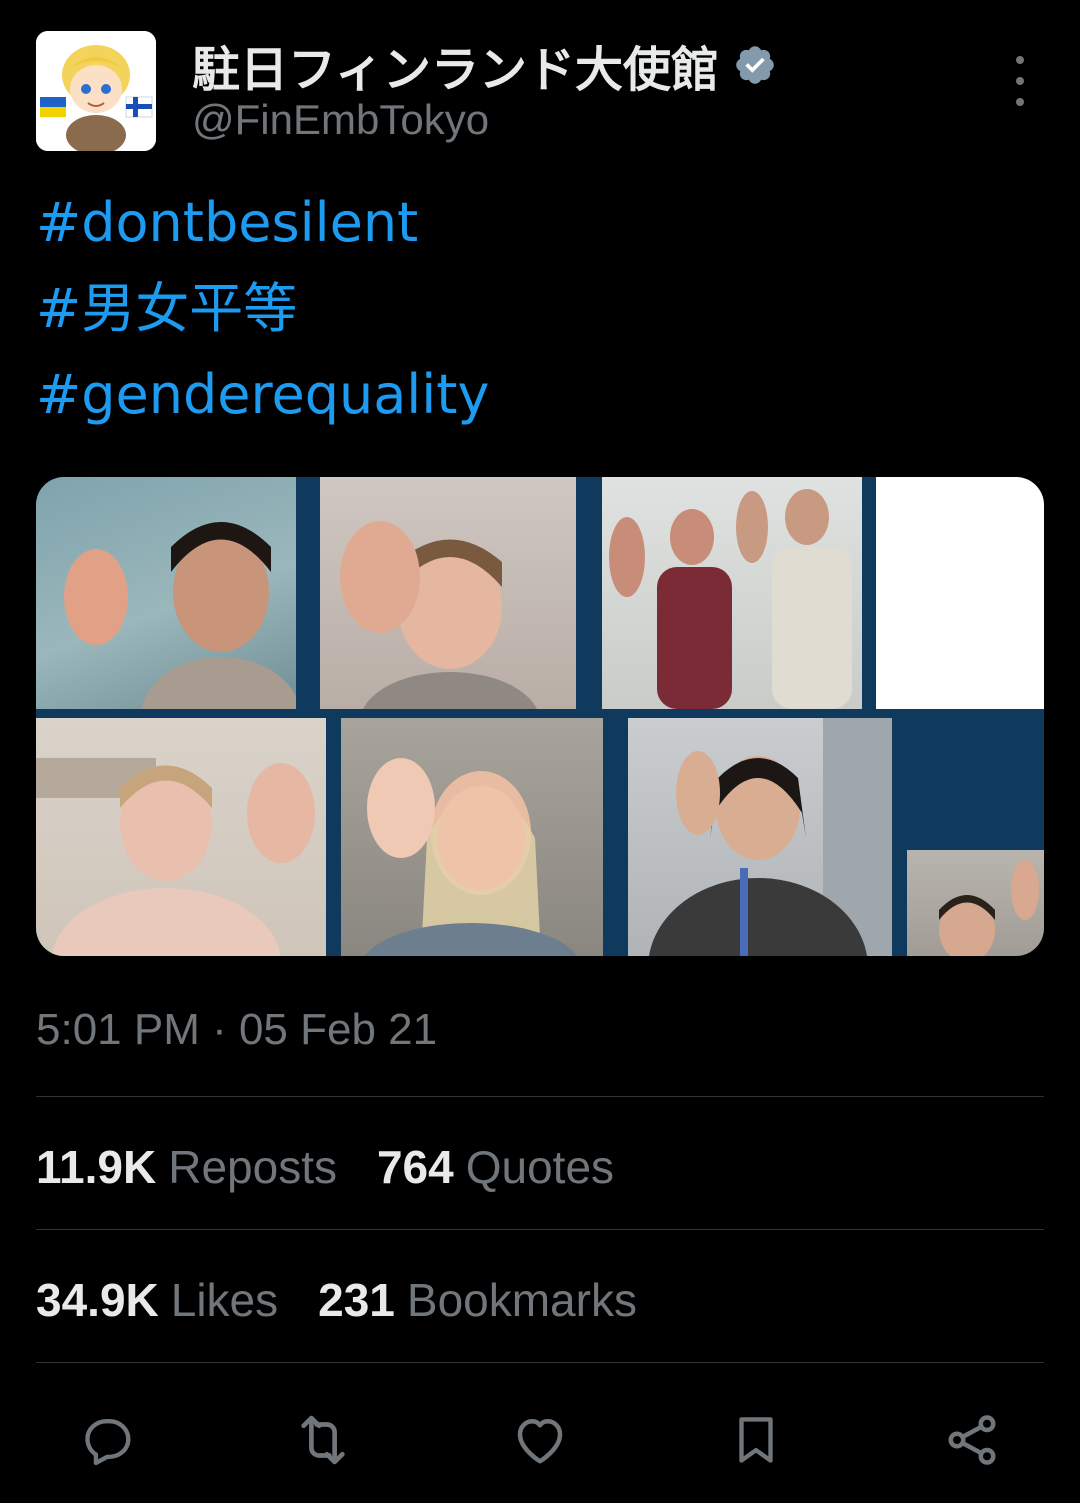  I want to click on post-timestamp: 5:01 PM · 05 Feb 21, so click(236, 1030).